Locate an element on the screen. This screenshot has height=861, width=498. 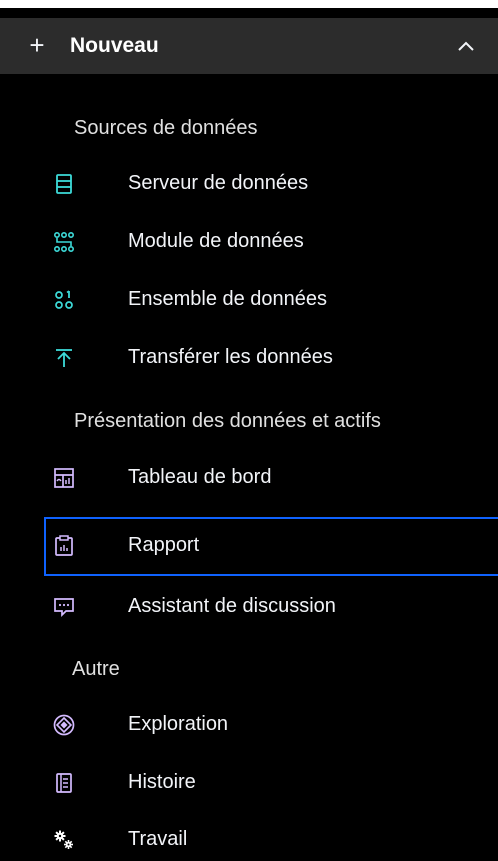
data-server-icon is located at coordinates (64, 184).